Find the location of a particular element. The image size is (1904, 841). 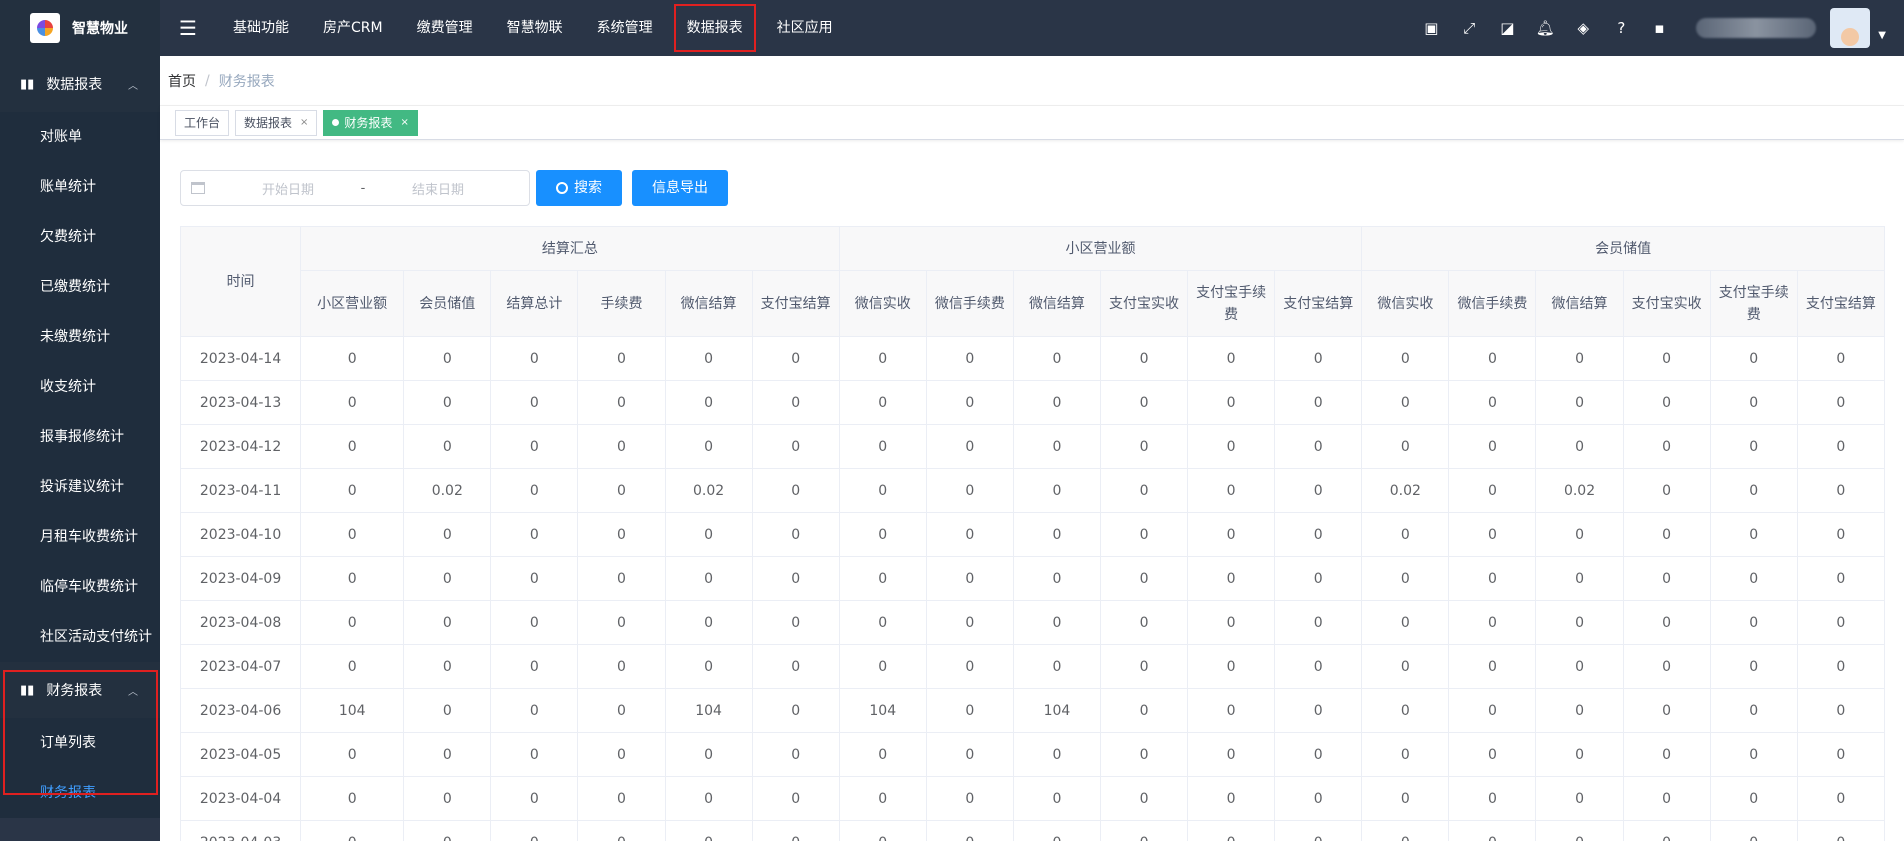

sidebar-item-unpaid-stats: 未缴费统计 is located at coordinates (80, 337).